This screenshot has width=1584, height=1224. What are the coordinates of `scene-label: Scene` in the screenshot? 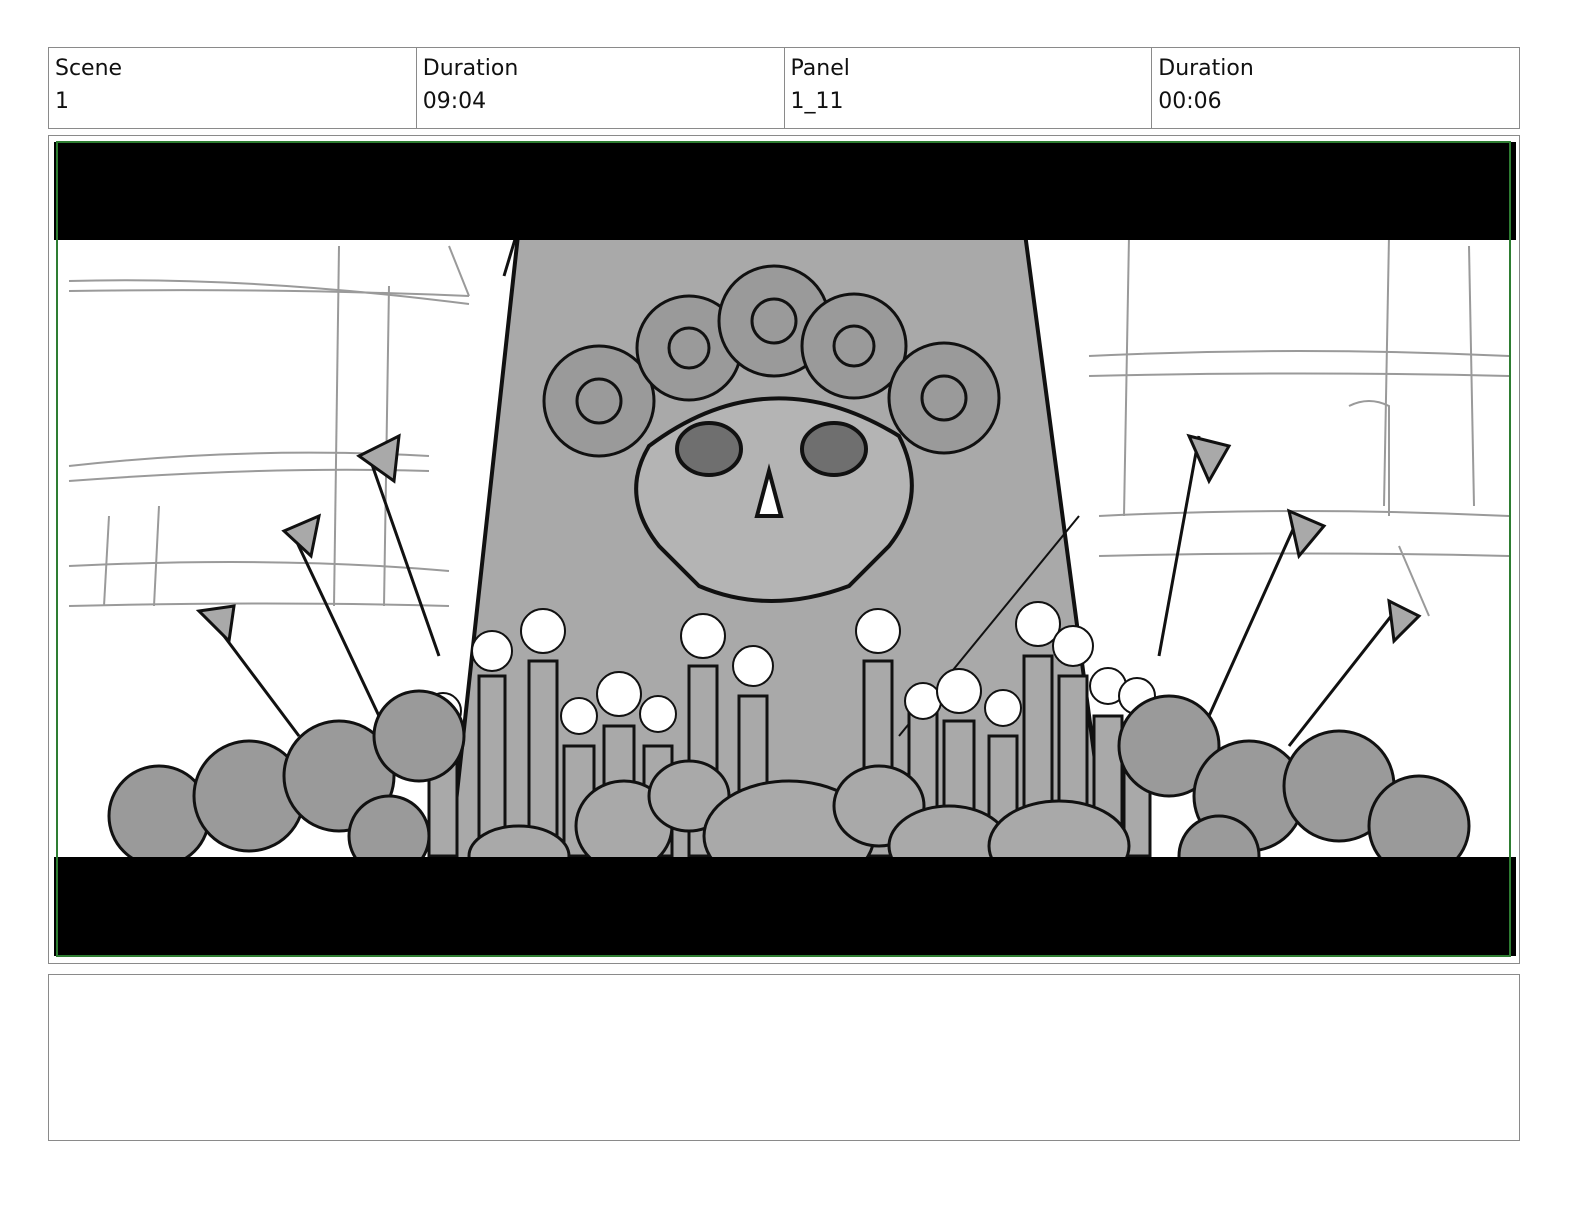 It's located at (89, 68).